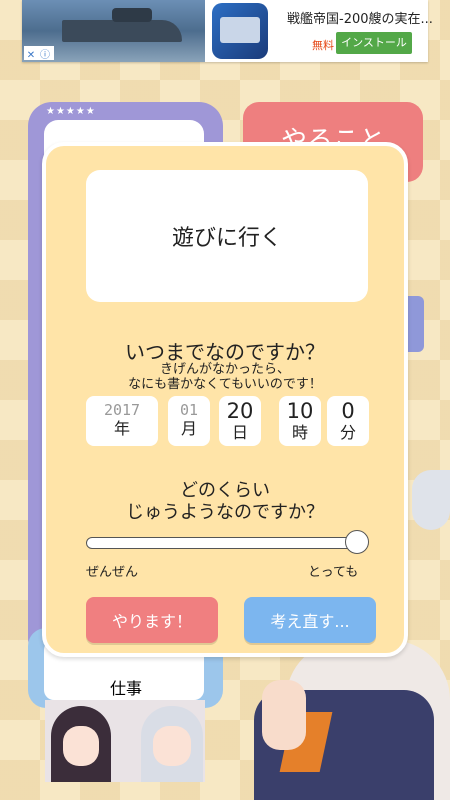 Image resolution: width=450 pixels, height=800 pixels. I want to click on minute-unit: 分, so click(347, 432).